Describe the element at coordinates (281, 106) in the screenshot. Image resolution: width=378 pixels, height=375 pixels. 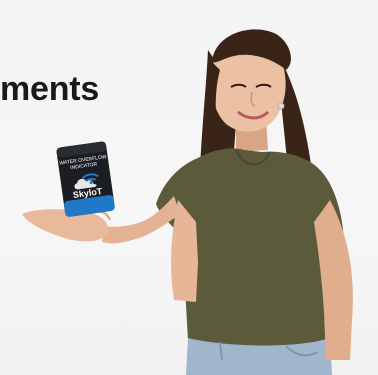
I see `earring-icon` at that location.